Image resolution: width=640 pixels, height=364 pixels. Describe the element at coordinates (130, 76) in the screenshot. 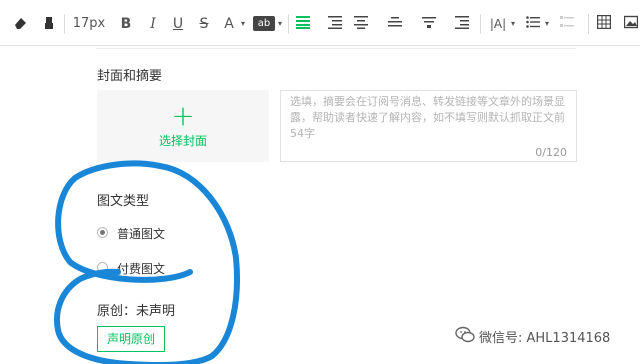

I see `cover-summary-heading: 封面和摘要` at that location.